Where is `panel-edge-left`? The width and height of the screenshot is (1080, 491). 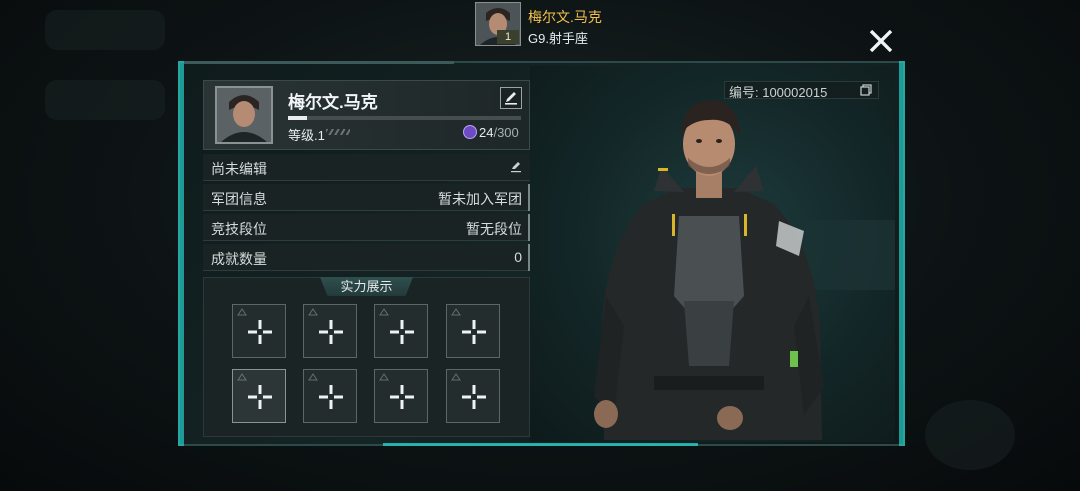 panel-edge-left is located at coordinates (181, 253).